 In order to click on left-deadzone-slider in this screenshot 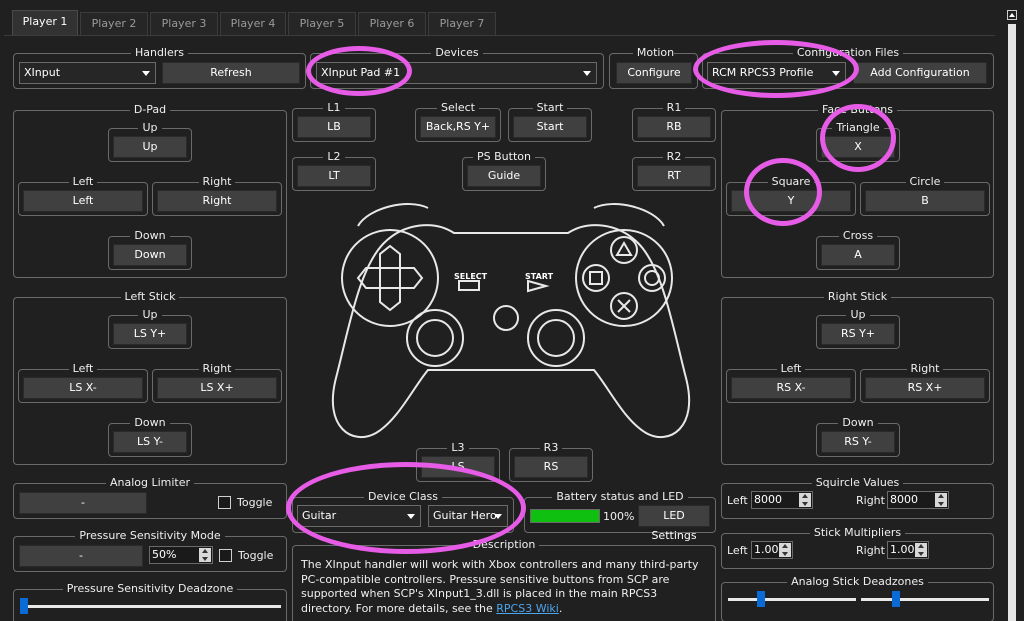, I will do `click(792, 599)`.